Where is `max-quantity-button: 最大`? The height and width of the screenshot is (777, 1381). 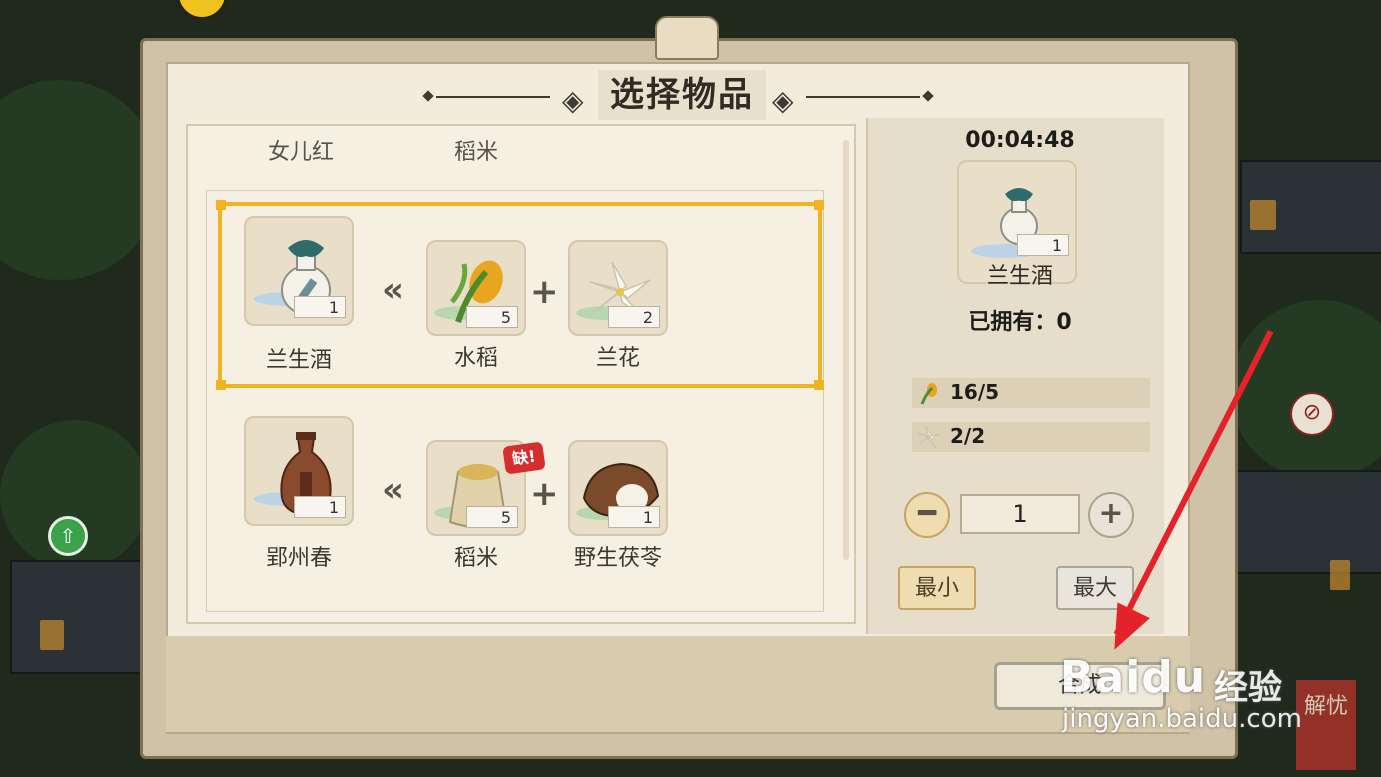
max-quantity-button: 最大 is located at coordinates (1095, 588).